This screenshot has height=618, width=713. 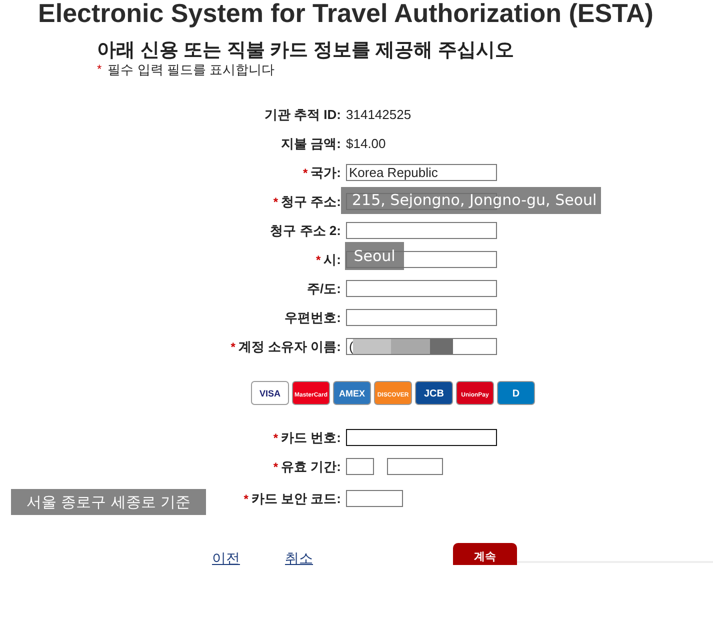 What do you see at coordinates (311, 437) in the screenshot?
I see `field-label: 카드 번호:` at bounding box center [311, 437].